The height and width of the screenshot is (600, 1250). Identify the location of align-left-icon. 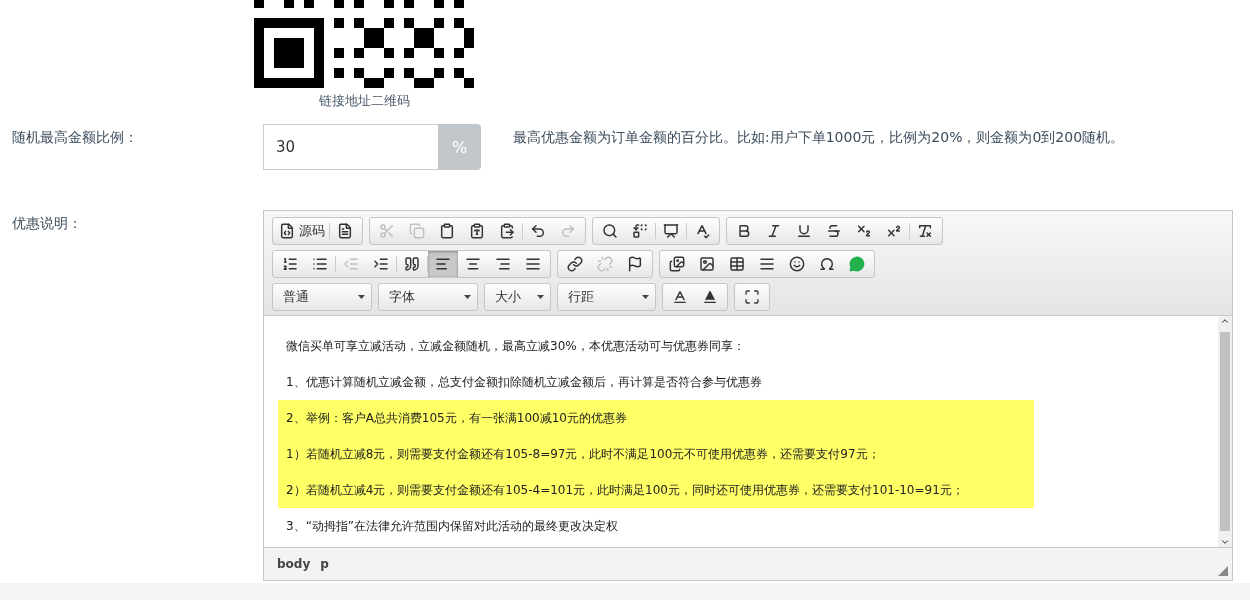
(443, 264).